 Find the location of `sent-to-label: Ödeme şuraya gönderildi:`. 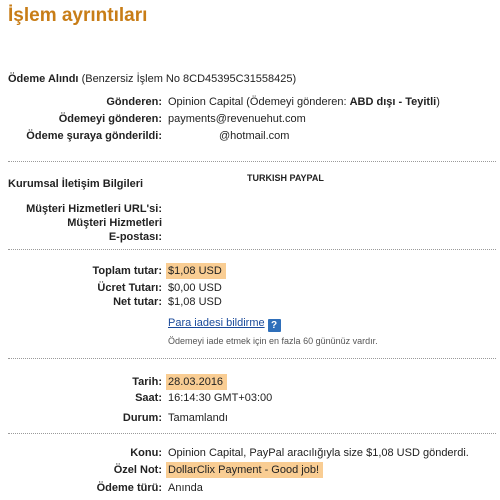

sent-to-label: Ödeme şuraya gönderildi: is located at coordinates (94, 136).